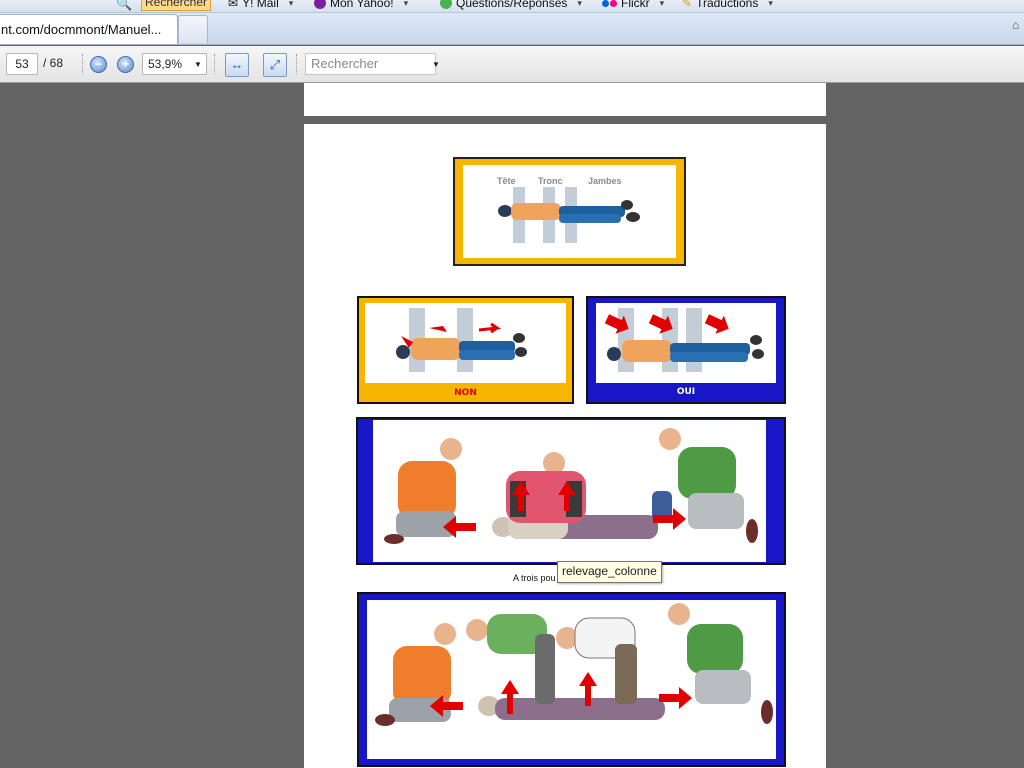 This screenshot has width=1024, height=768. I want to click on fit-width-icon: ↔, so click(237, 65).